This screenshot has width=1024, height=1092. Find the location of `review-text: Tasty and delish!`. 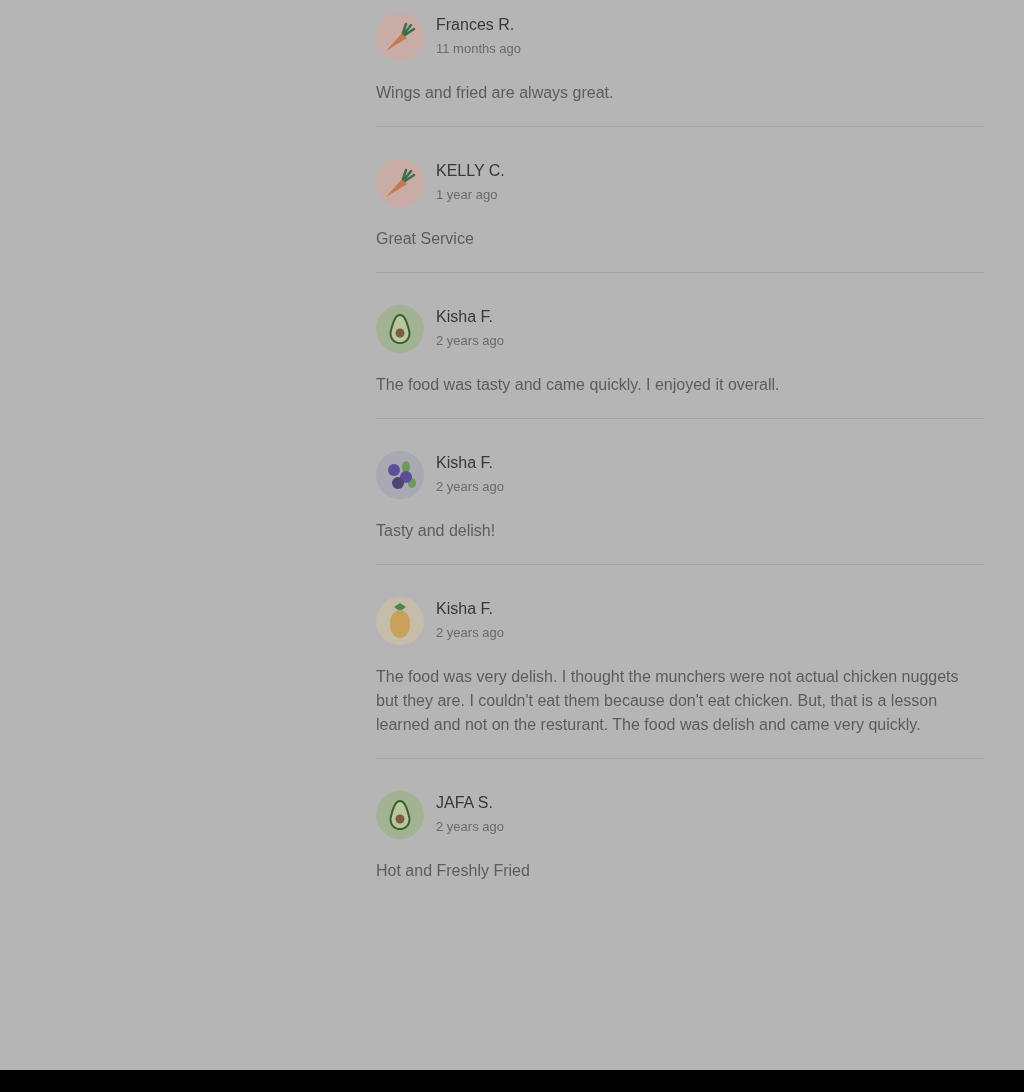

review-text: Tasty and delish! is located at coordinates (436, 531).